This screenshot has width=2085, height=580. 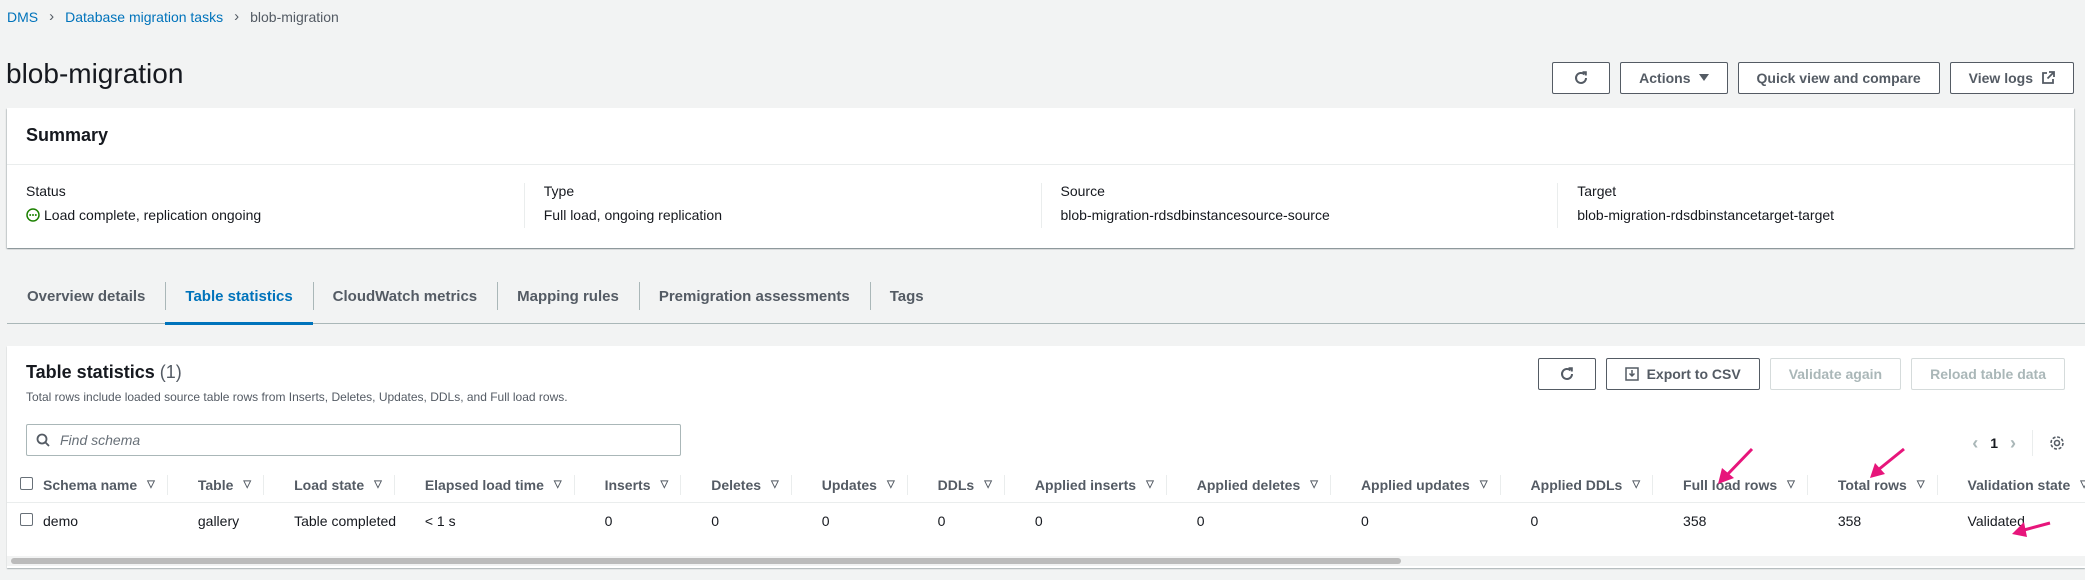 I want to click on tab-tags: Tags, so click(x=906, y=300).